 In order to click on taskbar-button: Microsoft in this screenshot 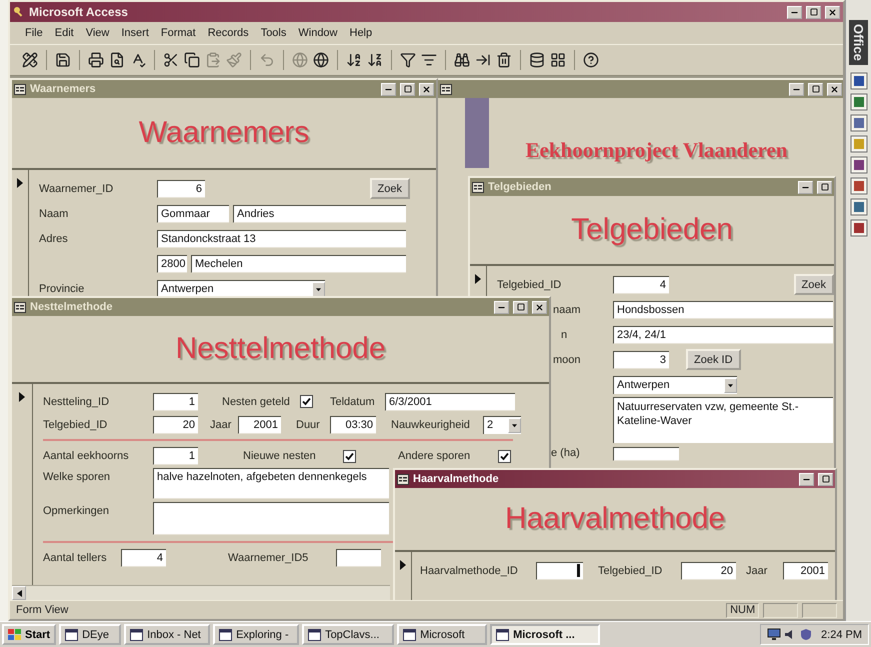, I will do `click(442, 634)`.